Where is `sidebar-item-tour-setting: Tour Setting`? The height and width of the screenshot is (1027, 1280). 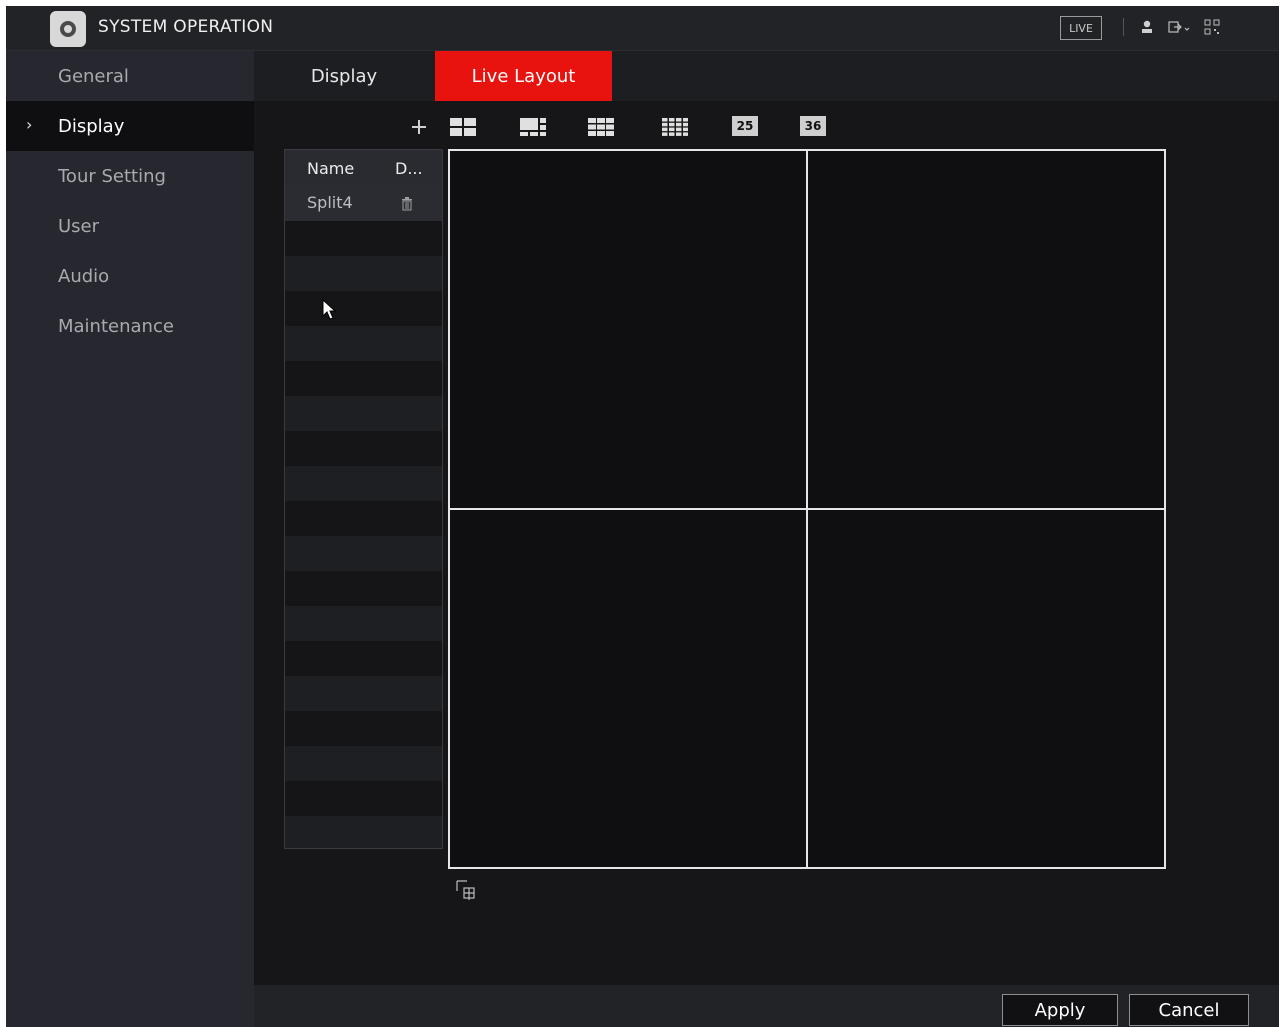
sidebar-item-tour-setting: Tour Setting is located at coordinates (130, 176).